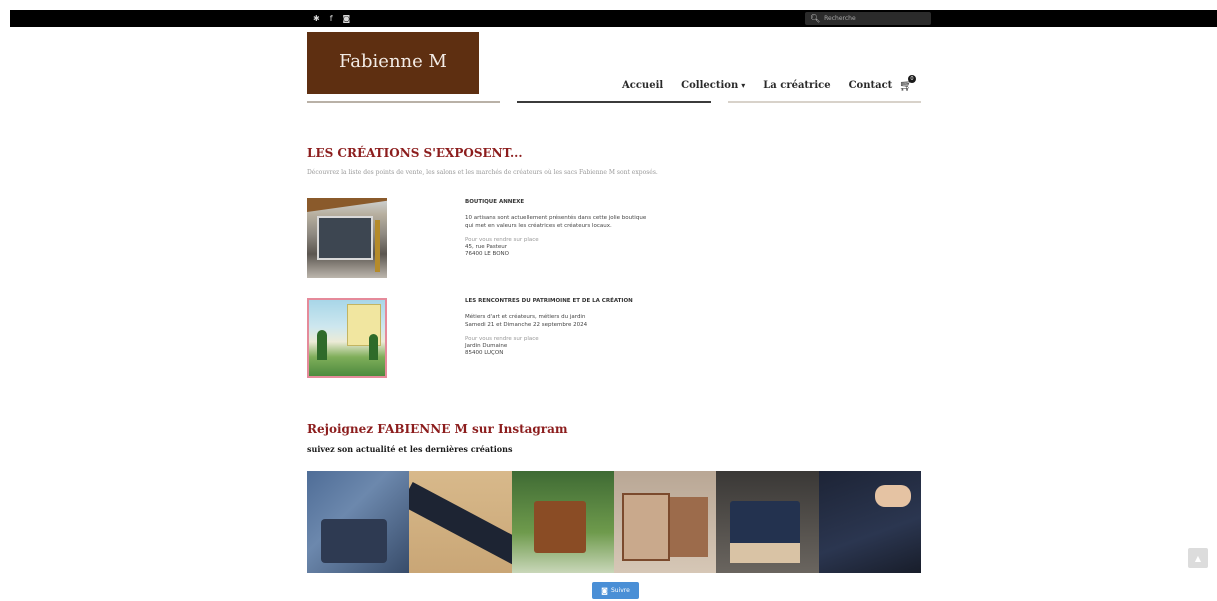 The width and height of the screenshot is (1217, 601). I want to click on shop-window, so click(345, 238).